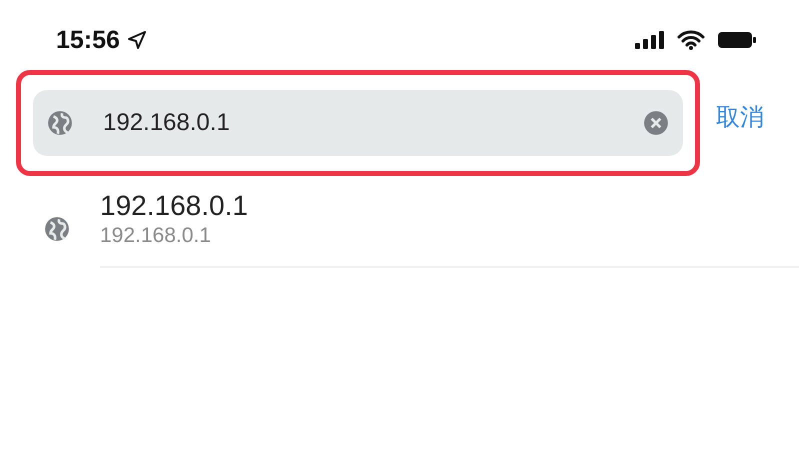  I want to click on suggestion-title: 192.168.0.1, so click(174, 206).